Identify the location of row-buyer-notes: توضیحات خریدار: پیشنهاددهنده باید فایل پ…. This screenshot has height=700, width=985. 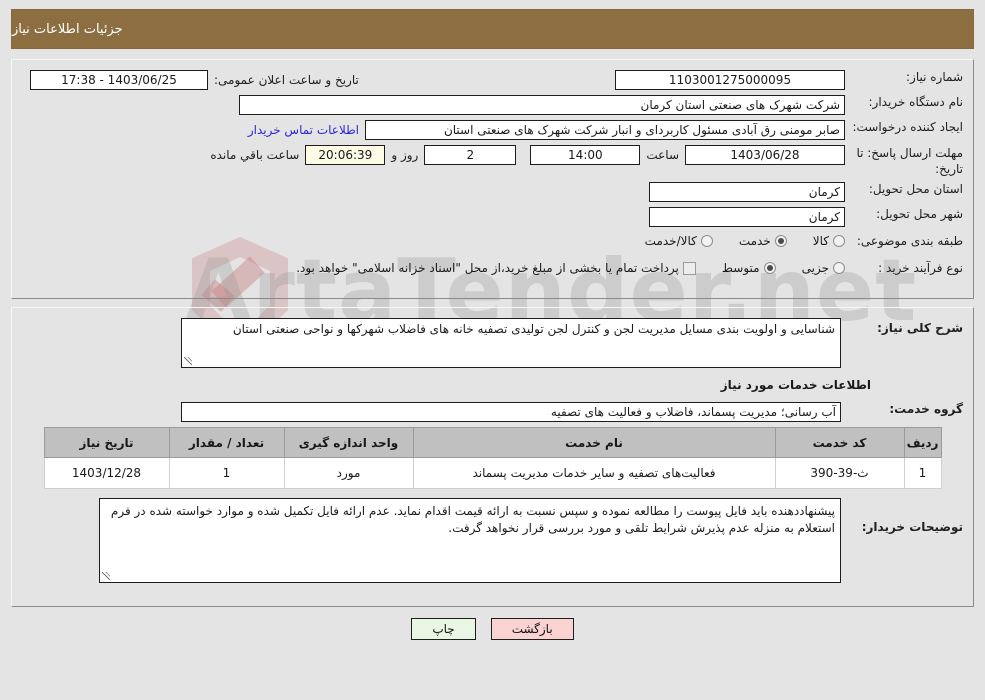
(492, 540).